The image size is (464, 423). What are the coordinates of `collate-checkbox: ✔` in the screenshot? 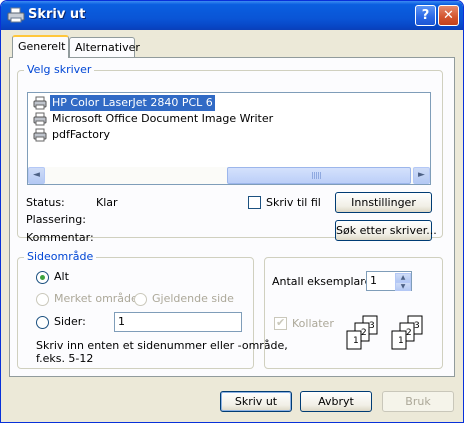 It's located at (280, 323).